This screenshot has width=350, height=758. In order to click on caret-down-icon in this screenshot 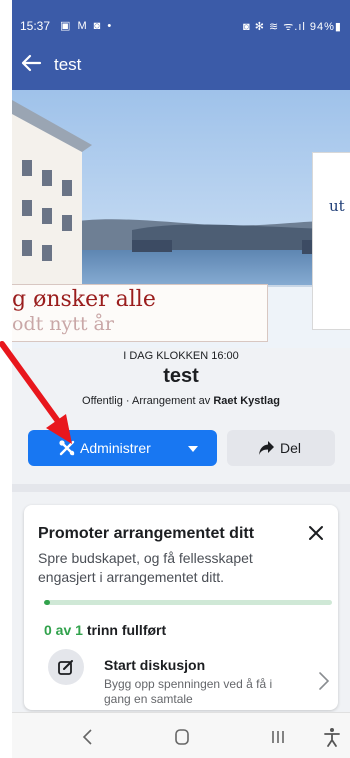, I will do `click(193, 449)`.